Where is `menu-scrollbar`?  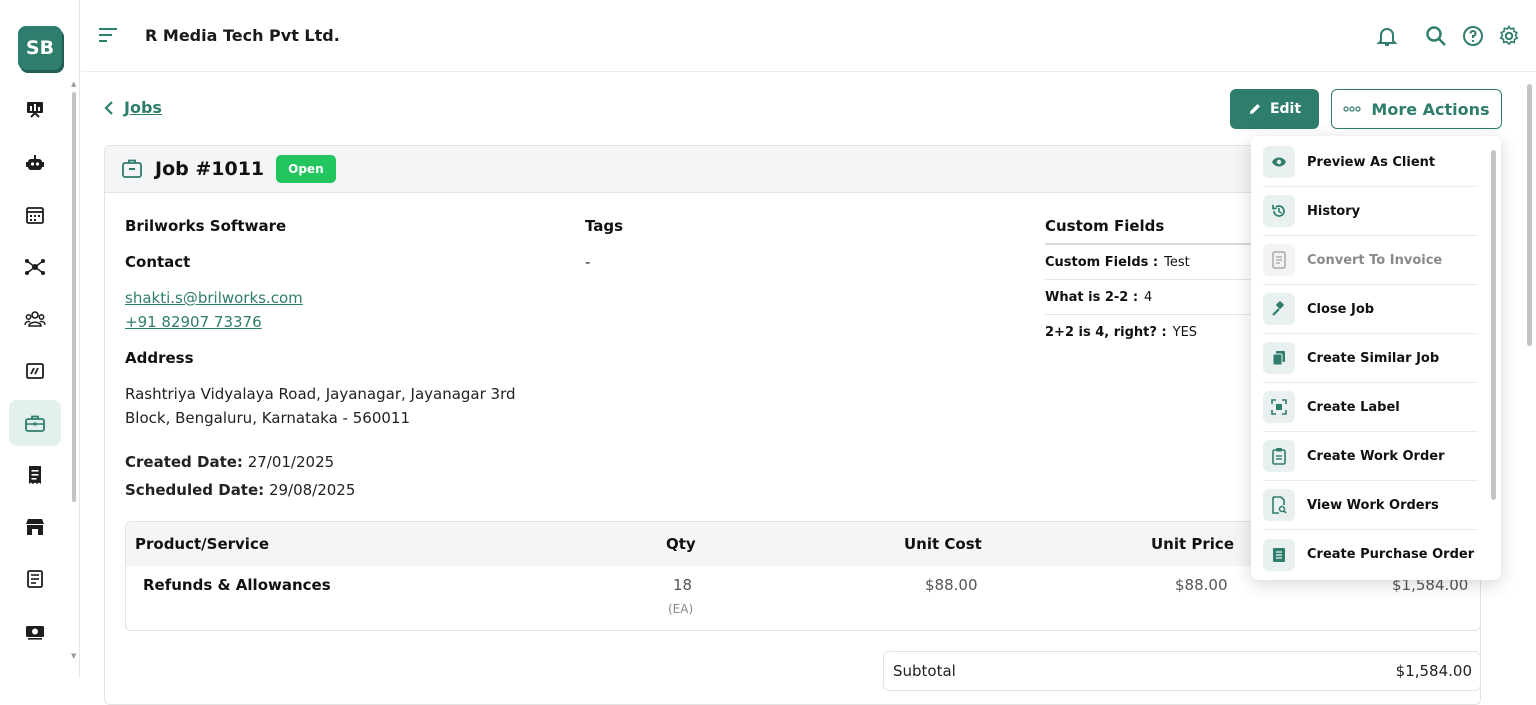
menu-scrollbar is located at coordinates (1493, 358).